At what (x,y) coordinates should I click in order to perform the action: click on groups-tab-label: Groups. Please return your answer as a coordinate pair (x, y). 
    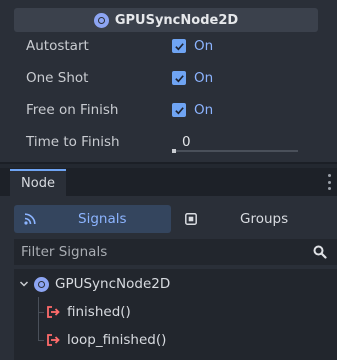
    Looking at the image, I should click on (264, 219).